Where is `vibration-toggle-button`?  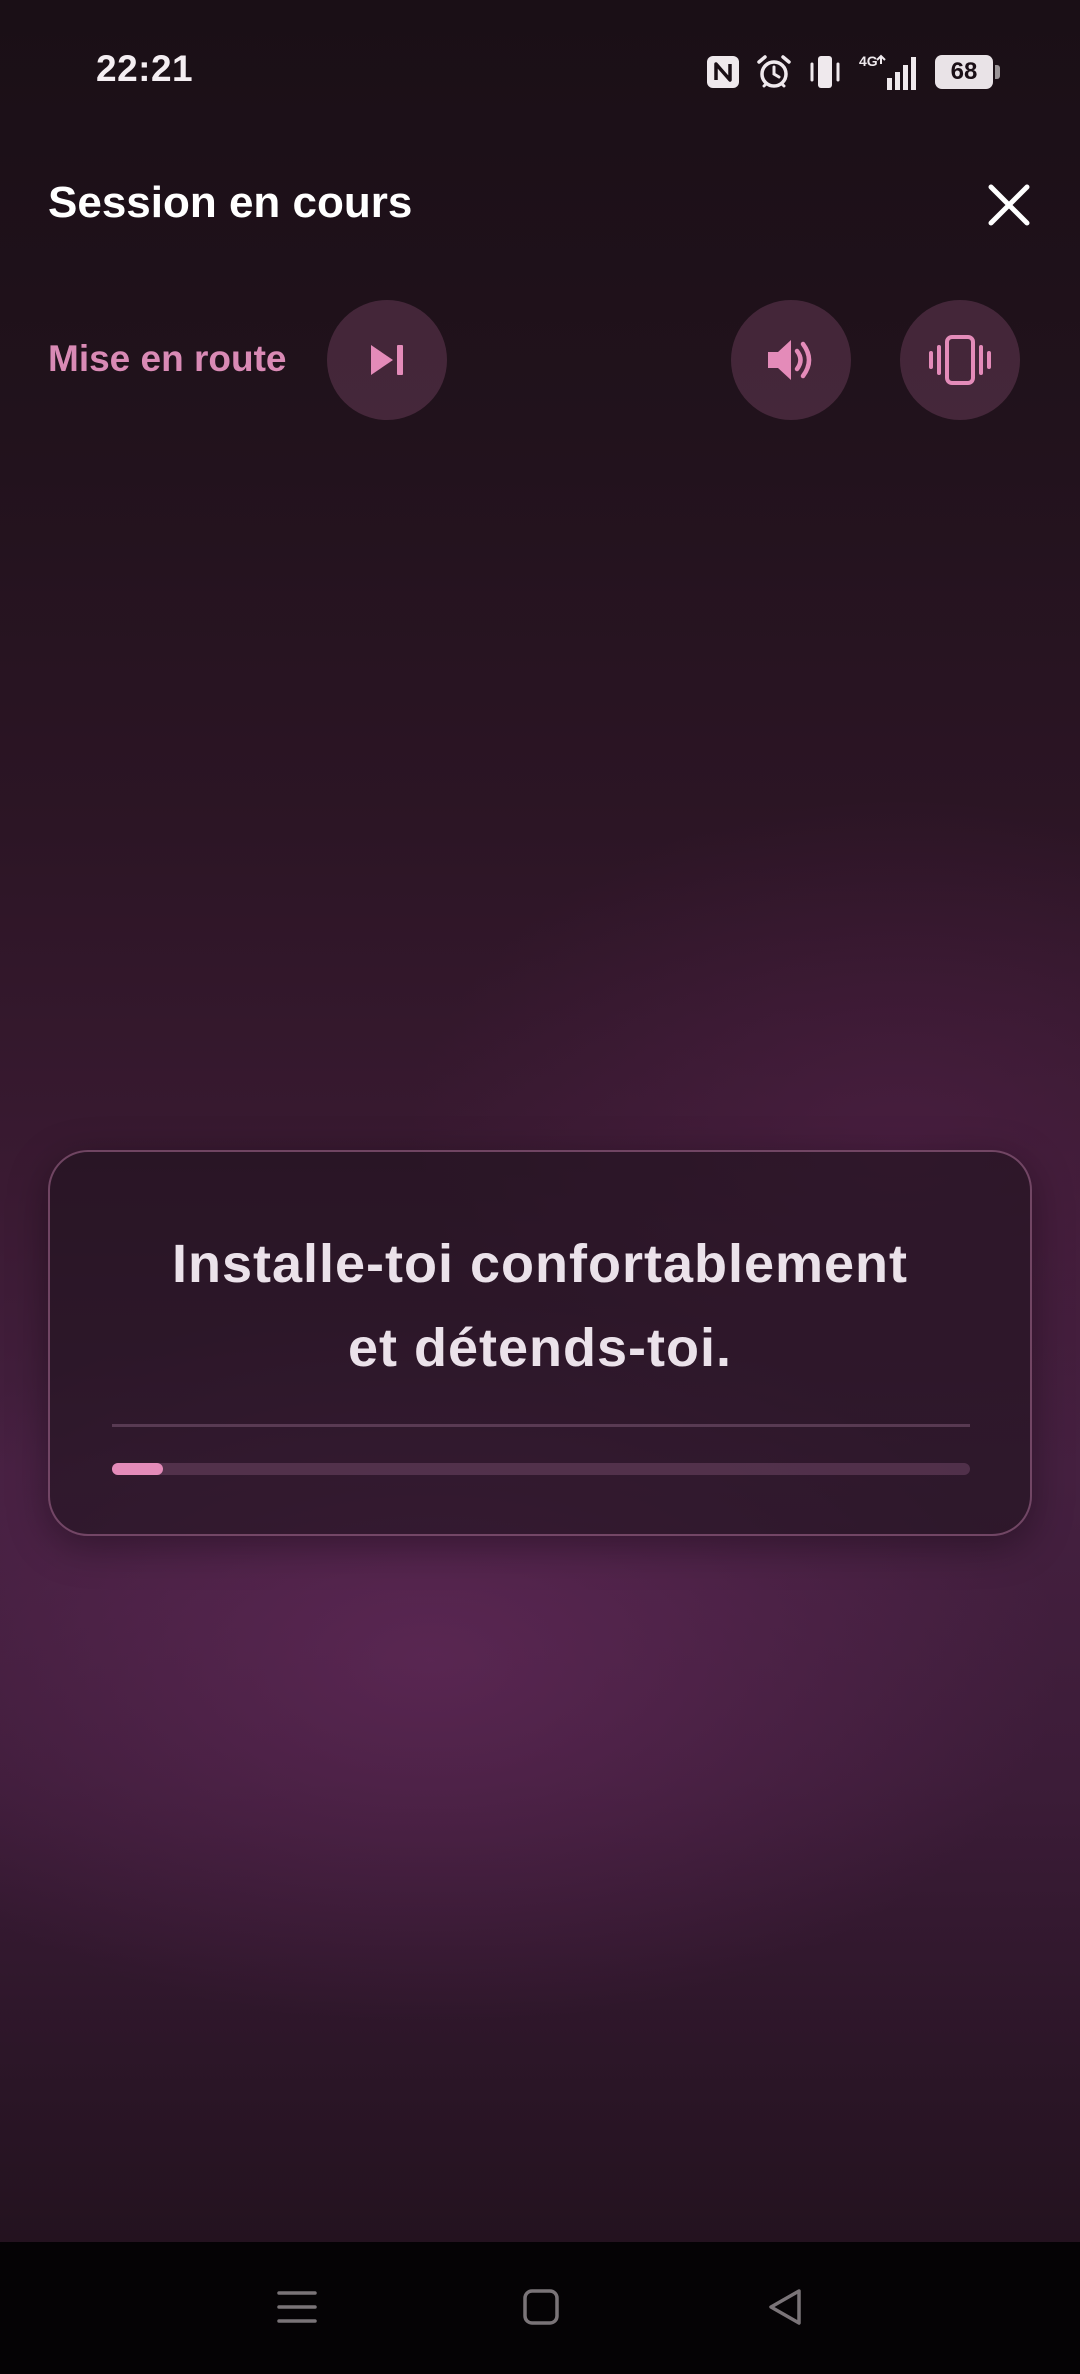
vibration-toggle-button is located at coordinates (960, 360).